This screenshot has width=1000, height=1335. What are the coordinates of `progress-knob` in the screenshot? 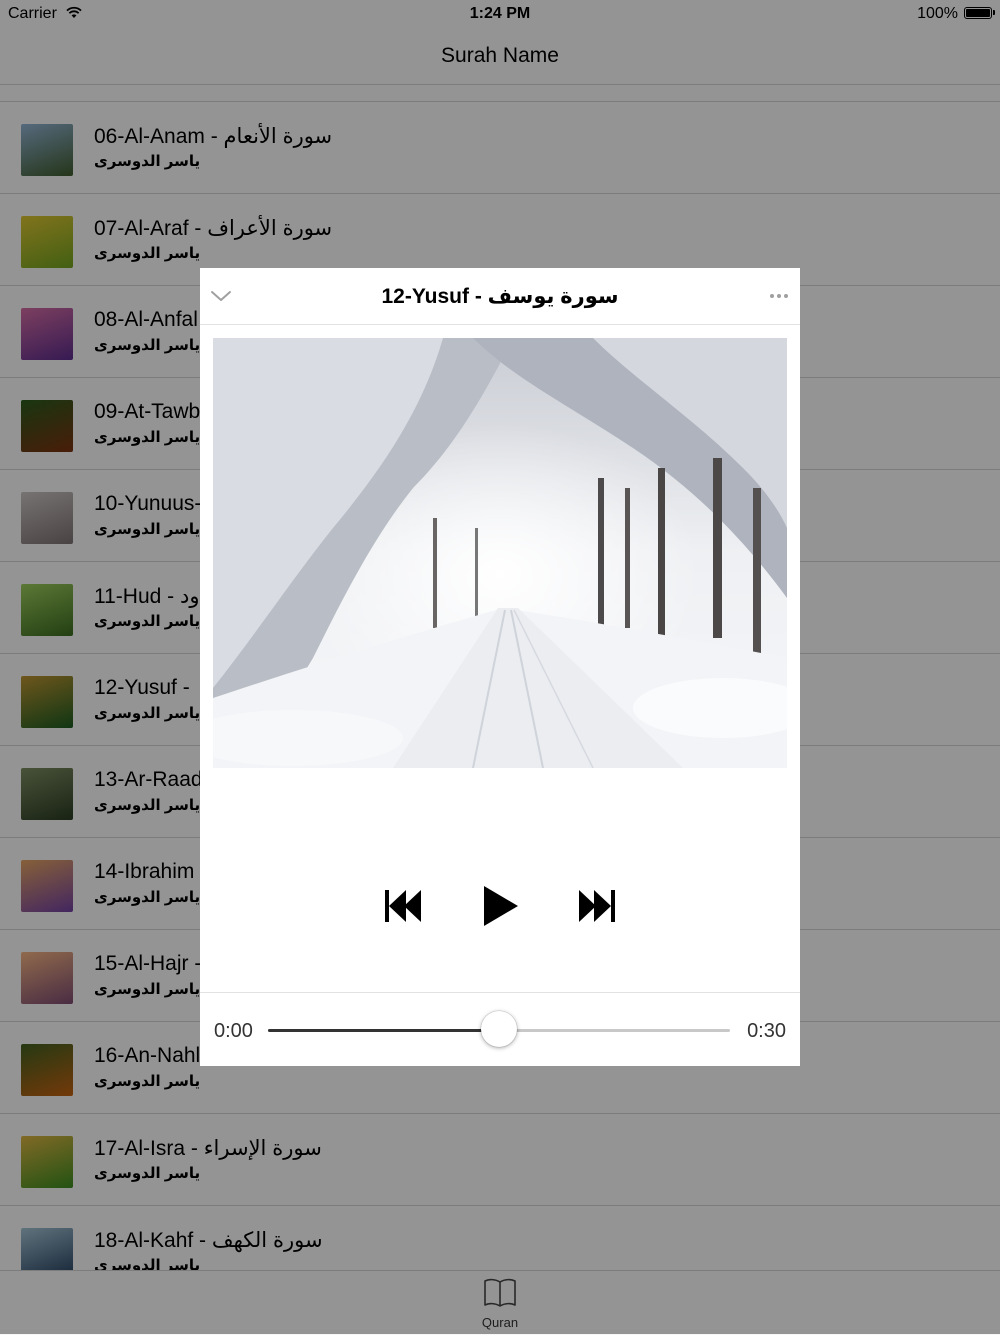 It's located at (499, 1029).